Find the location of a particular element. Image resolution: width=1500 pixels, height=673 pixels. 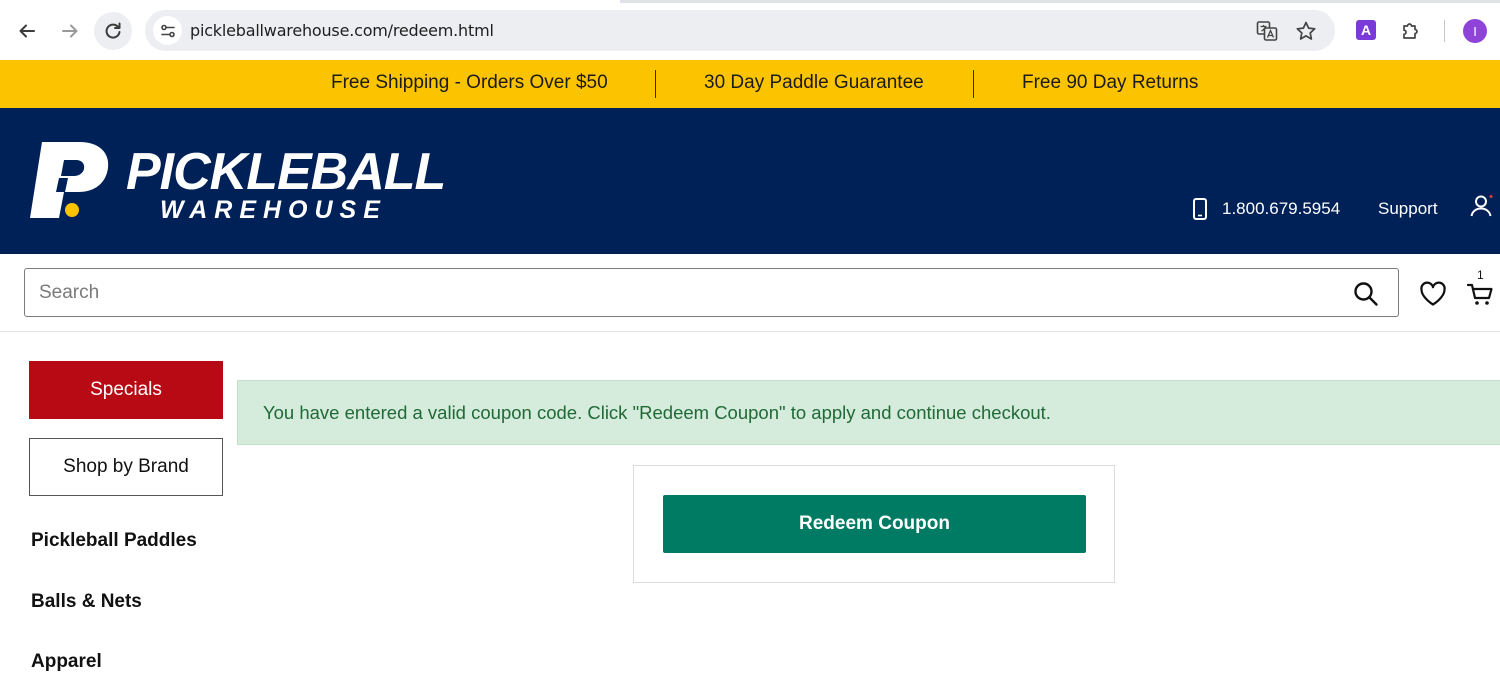

puzzle-icon is located at coordinates (1410, 31).